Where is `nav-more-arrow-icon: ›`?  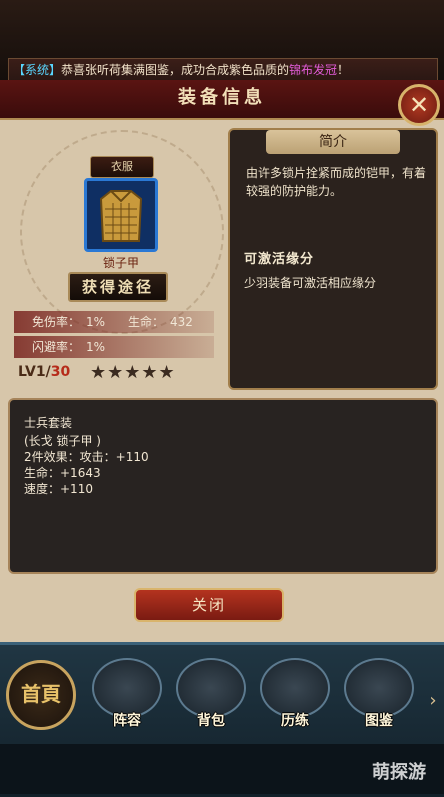 nav-more-arrow-icon: › is located at coordinates (433, 702).